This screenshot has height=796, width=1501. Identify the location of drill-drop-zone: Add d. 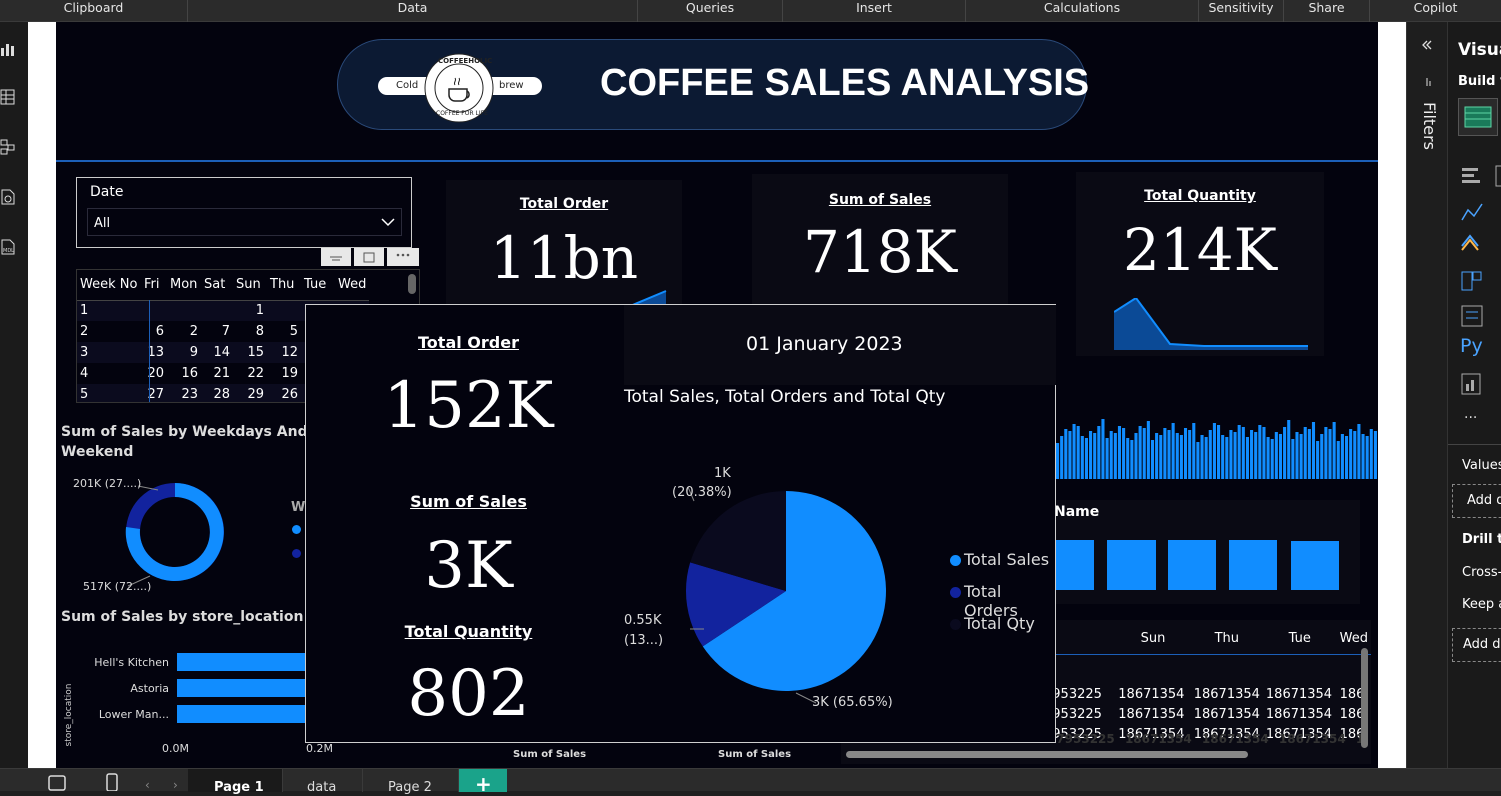
(1476, 645).